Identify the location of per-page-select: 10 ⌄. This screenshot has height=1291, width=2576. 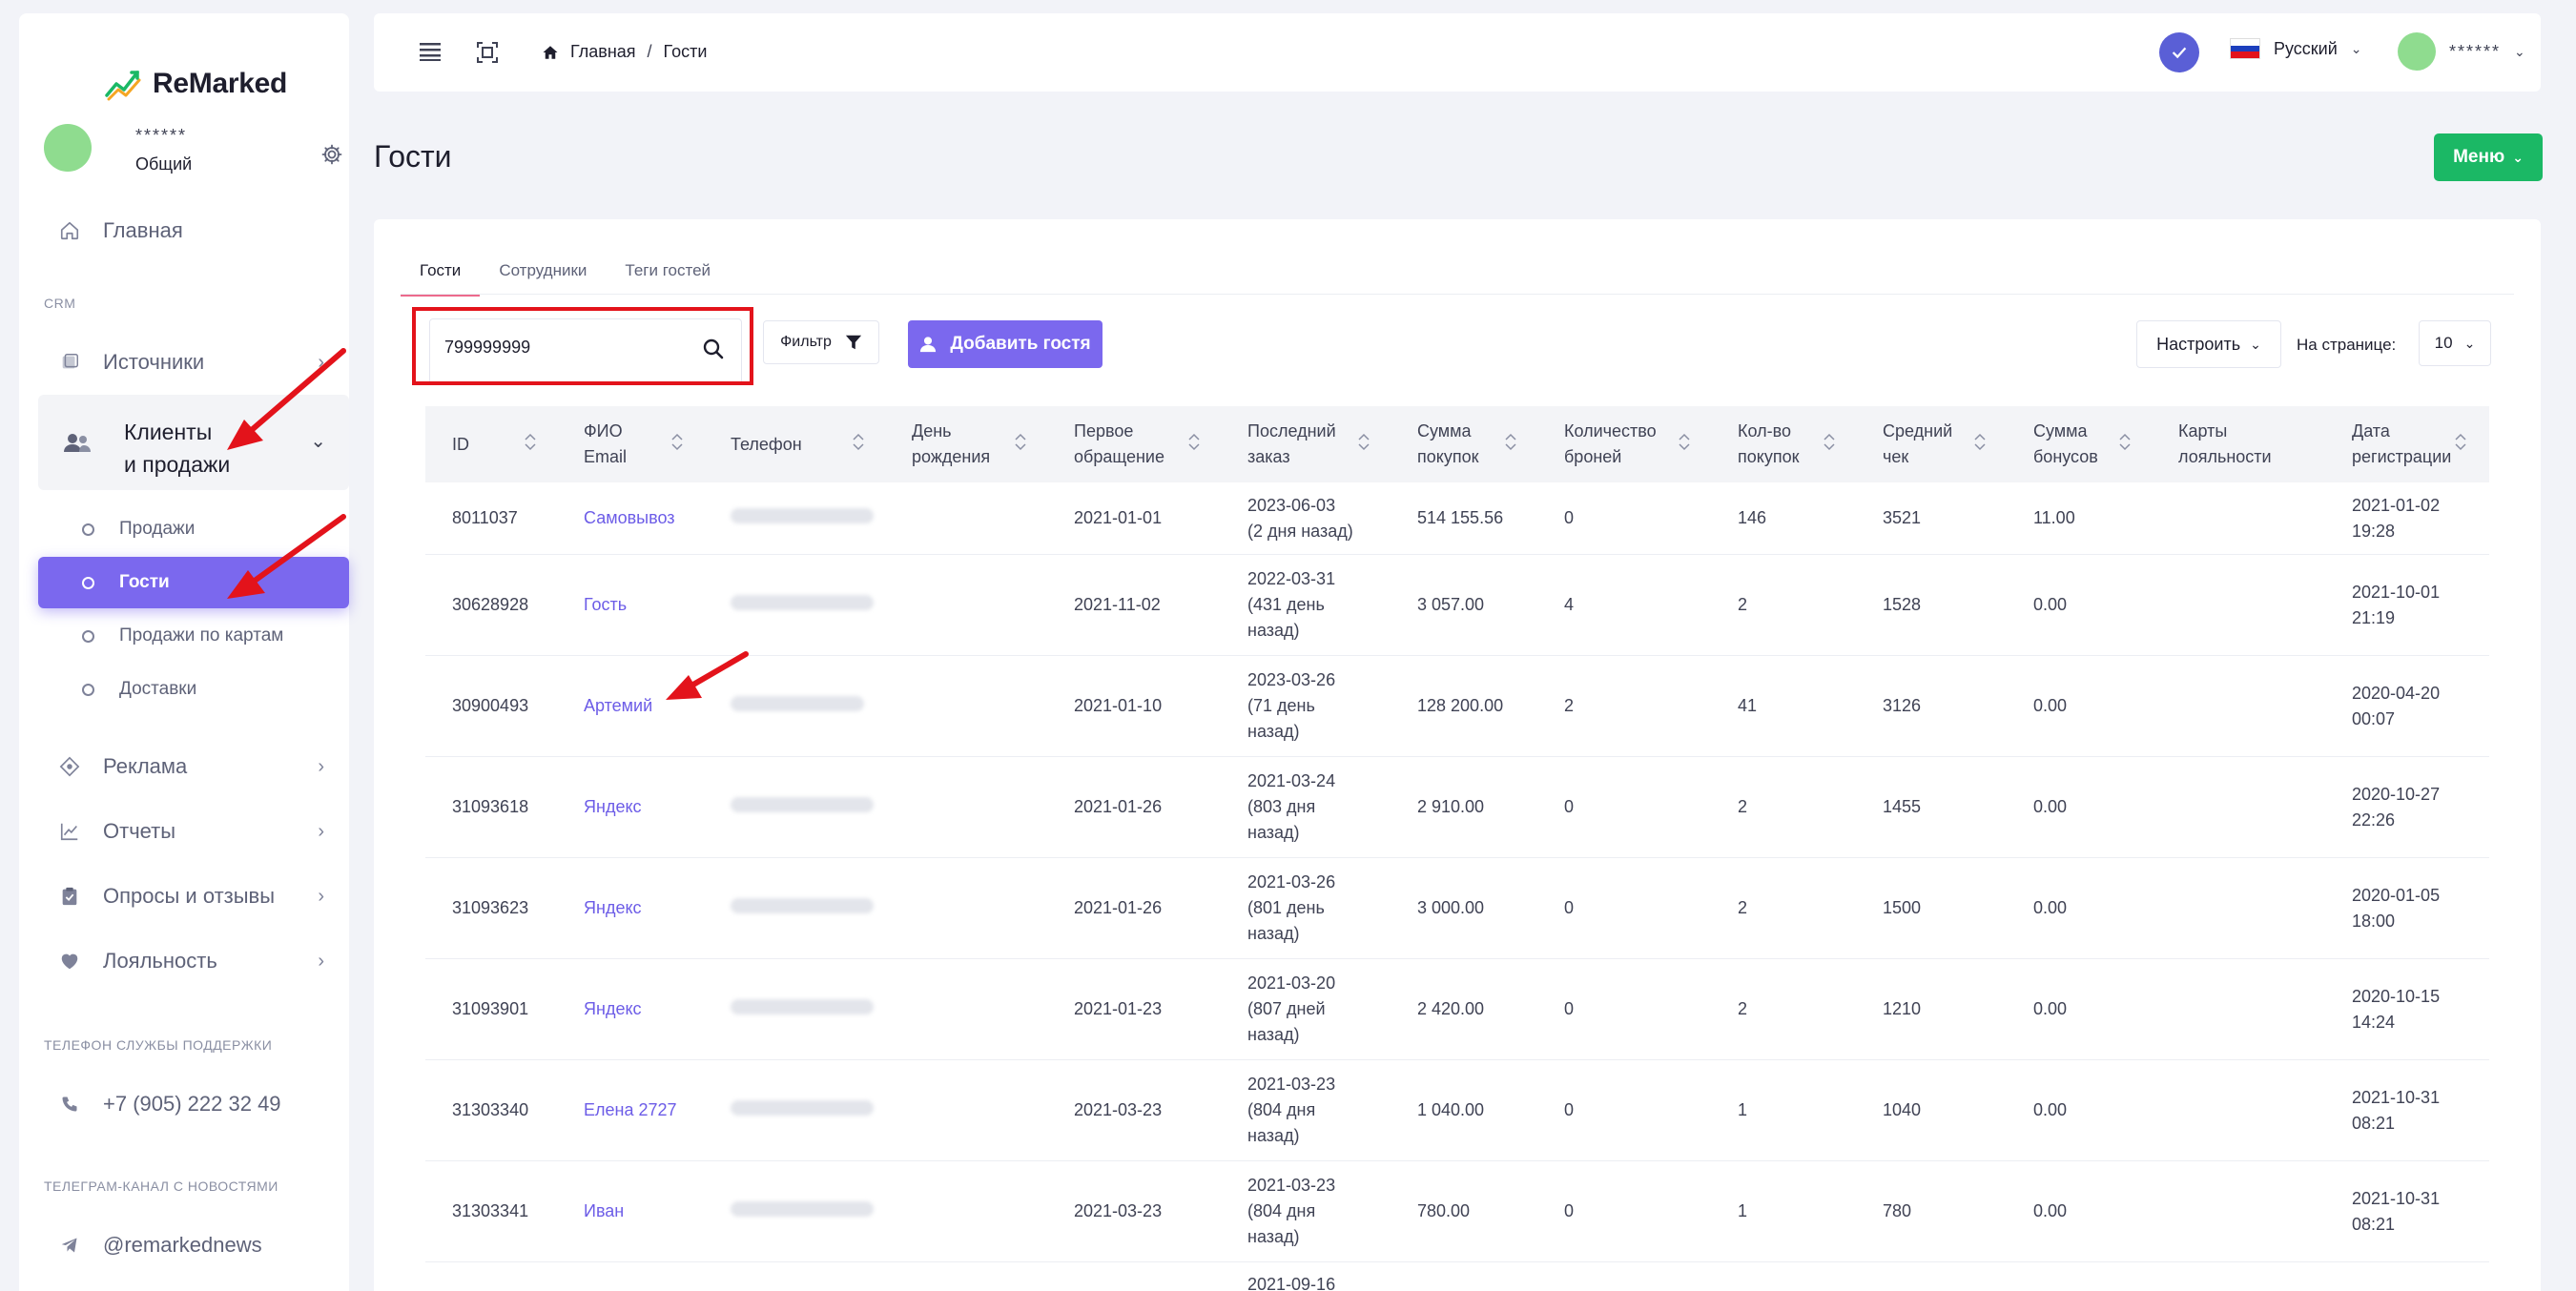
(2455, 343).